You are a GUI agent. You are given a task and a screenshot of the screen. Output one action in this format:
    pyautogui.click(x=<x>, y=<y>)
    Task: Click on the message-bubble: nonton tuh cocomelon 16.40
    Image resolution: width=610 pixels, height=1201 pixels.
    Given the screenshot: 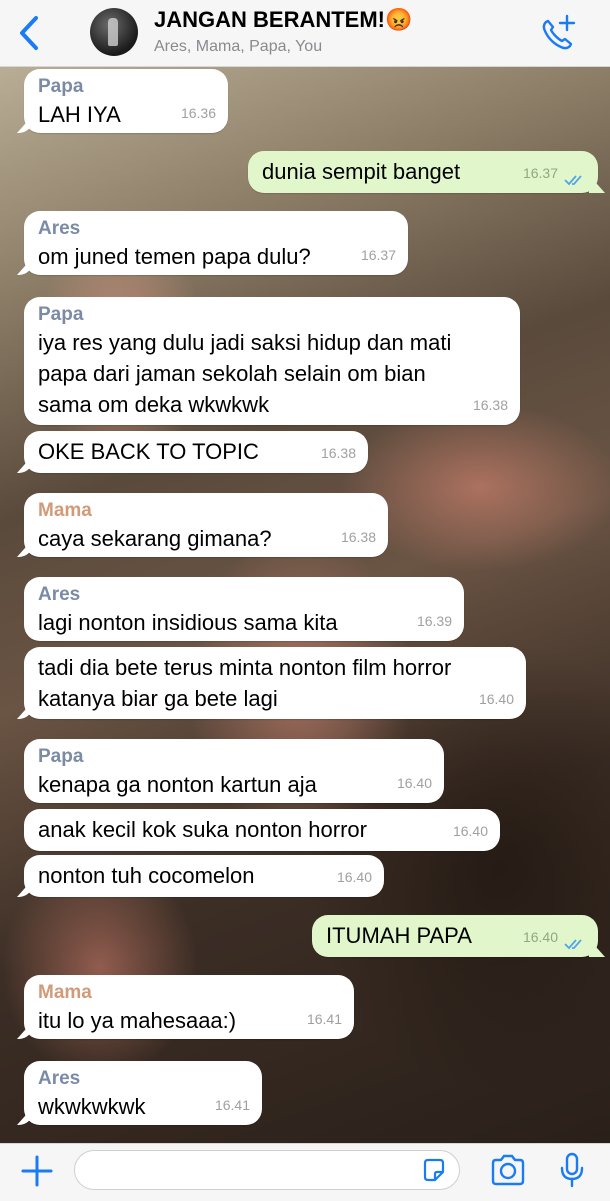 What is the action you would take?
    pyautogui.click(x=204, y=876)
    